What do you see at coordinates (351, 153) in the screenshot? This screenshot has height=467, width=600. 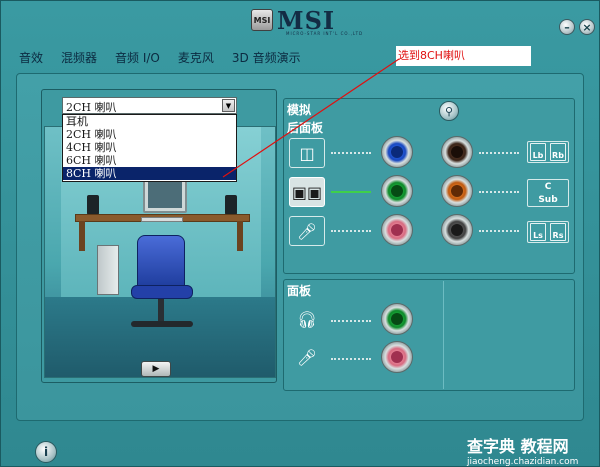 I see `cable-line-in` at bounding box center [351, 153].